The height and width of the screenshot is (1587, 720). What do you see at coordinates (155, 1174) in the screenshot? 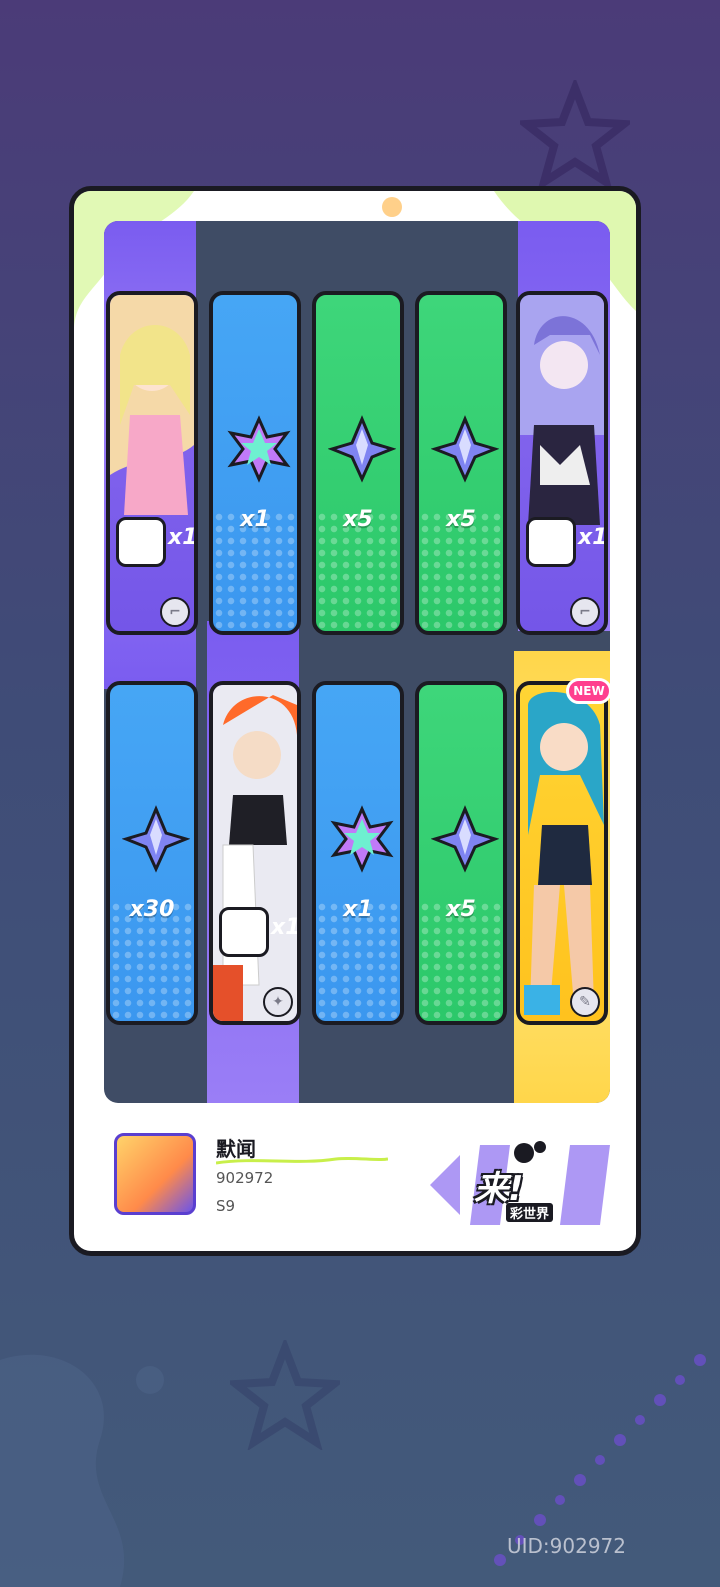
I see `avatar` at bounding box center [155, 1174].